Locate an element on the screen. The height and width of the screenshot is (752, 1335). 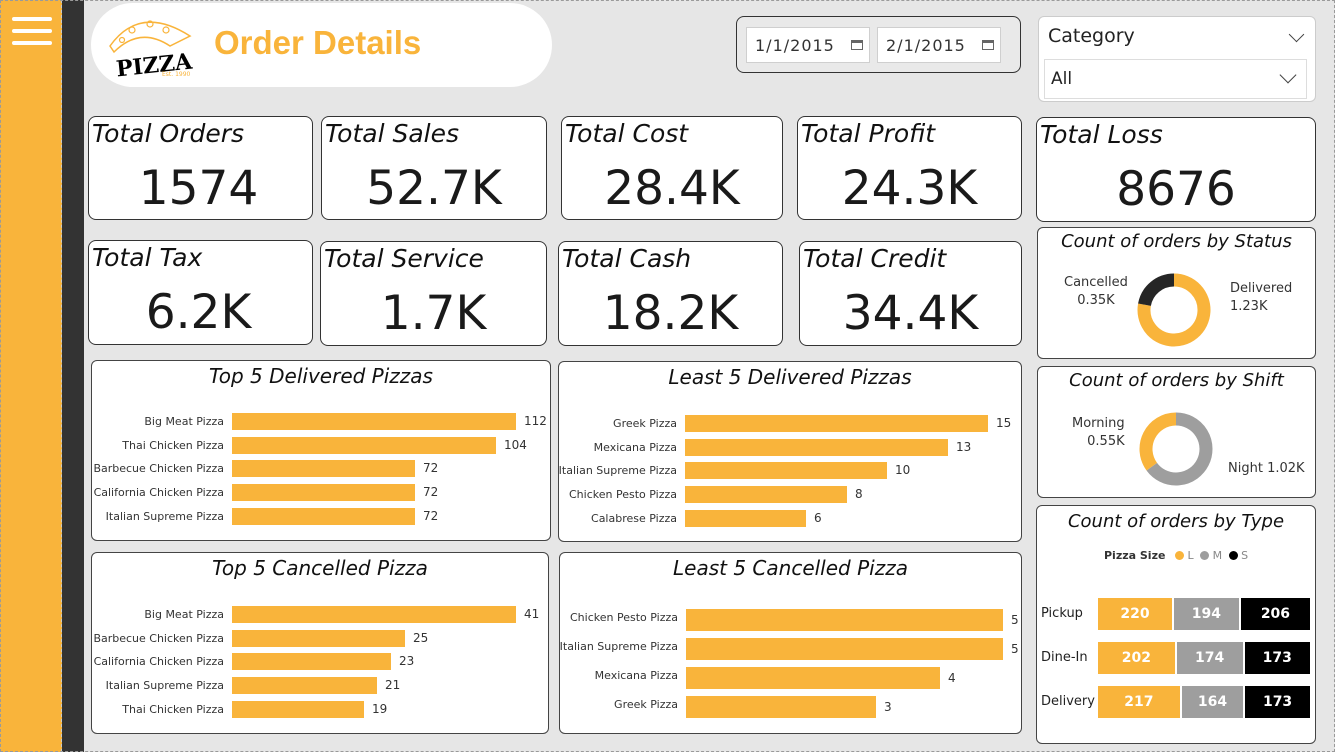
category-selected-value: All is located at coordinates (1062, 79).